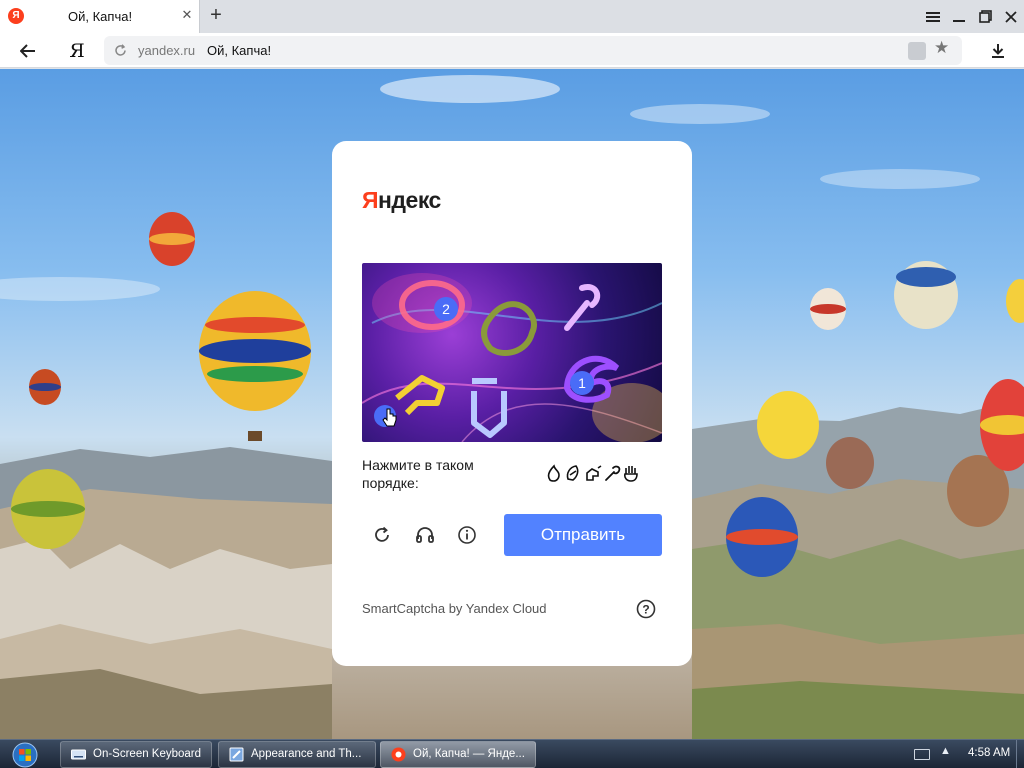 The width and height of the screenshot is (1024, 768). What do you see at coordinates (418, 474) in the screenshot?
I see `captcha-instruction: Нажмите в таком порядке:` at bounding box center [418, 474].